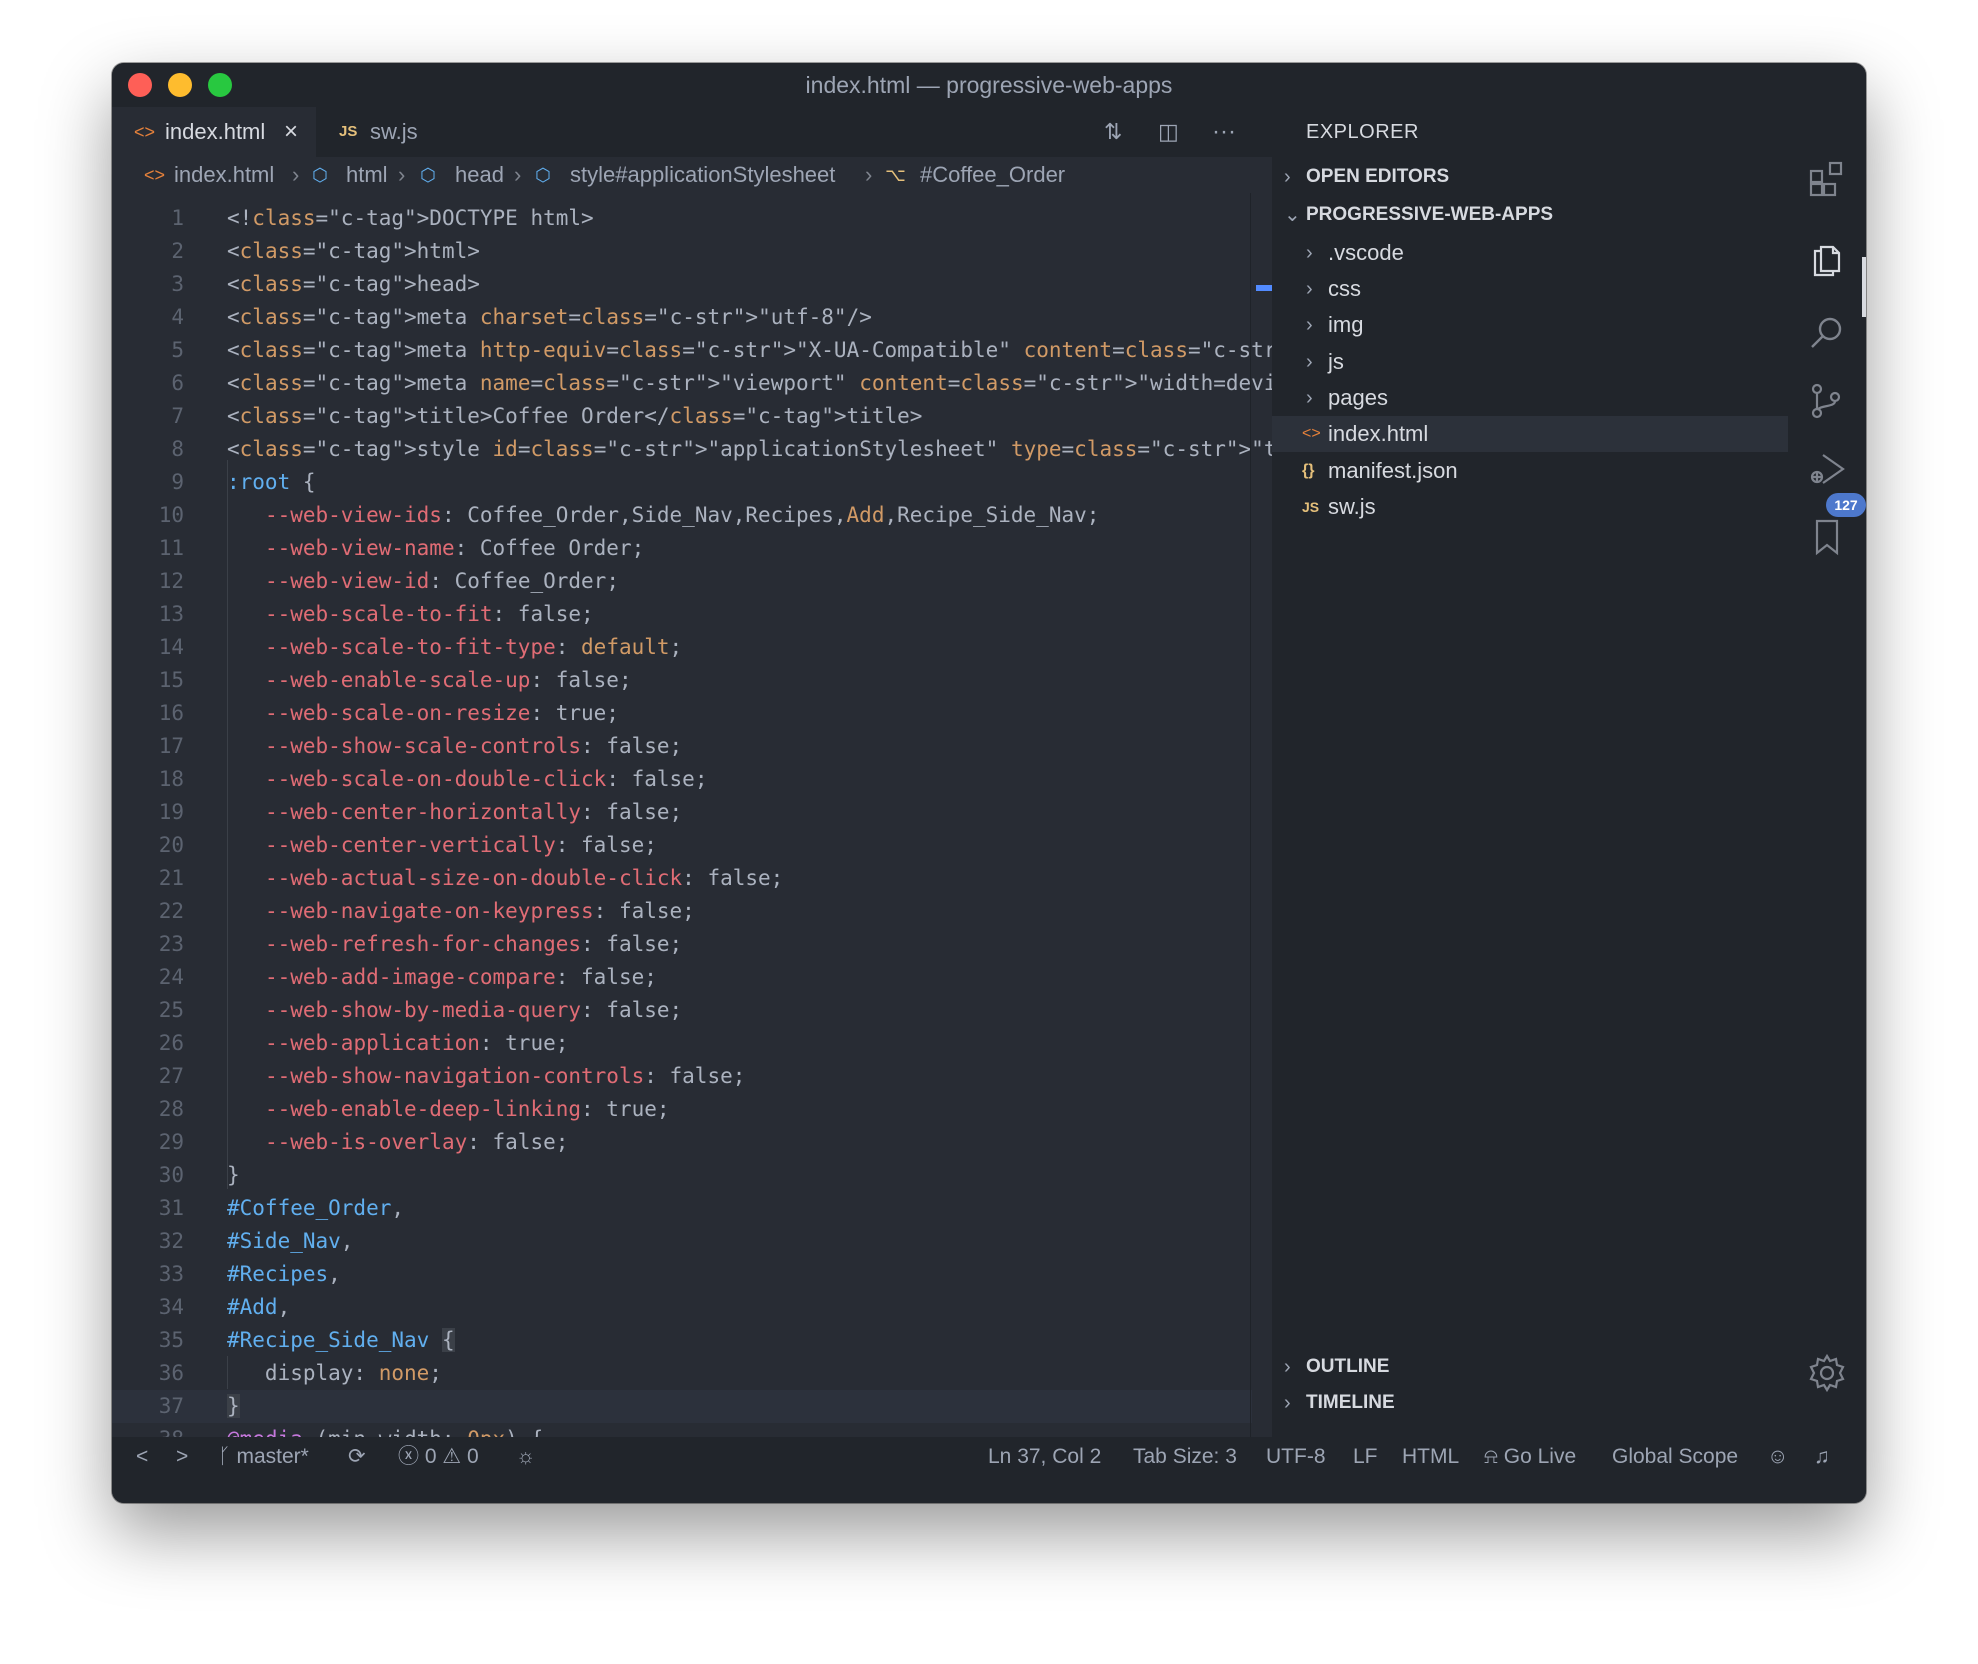 Image resolution: width=1978 pixels, height=1664 pixels. I want to click on encoding: UTF-8, so click(1296, 1457).